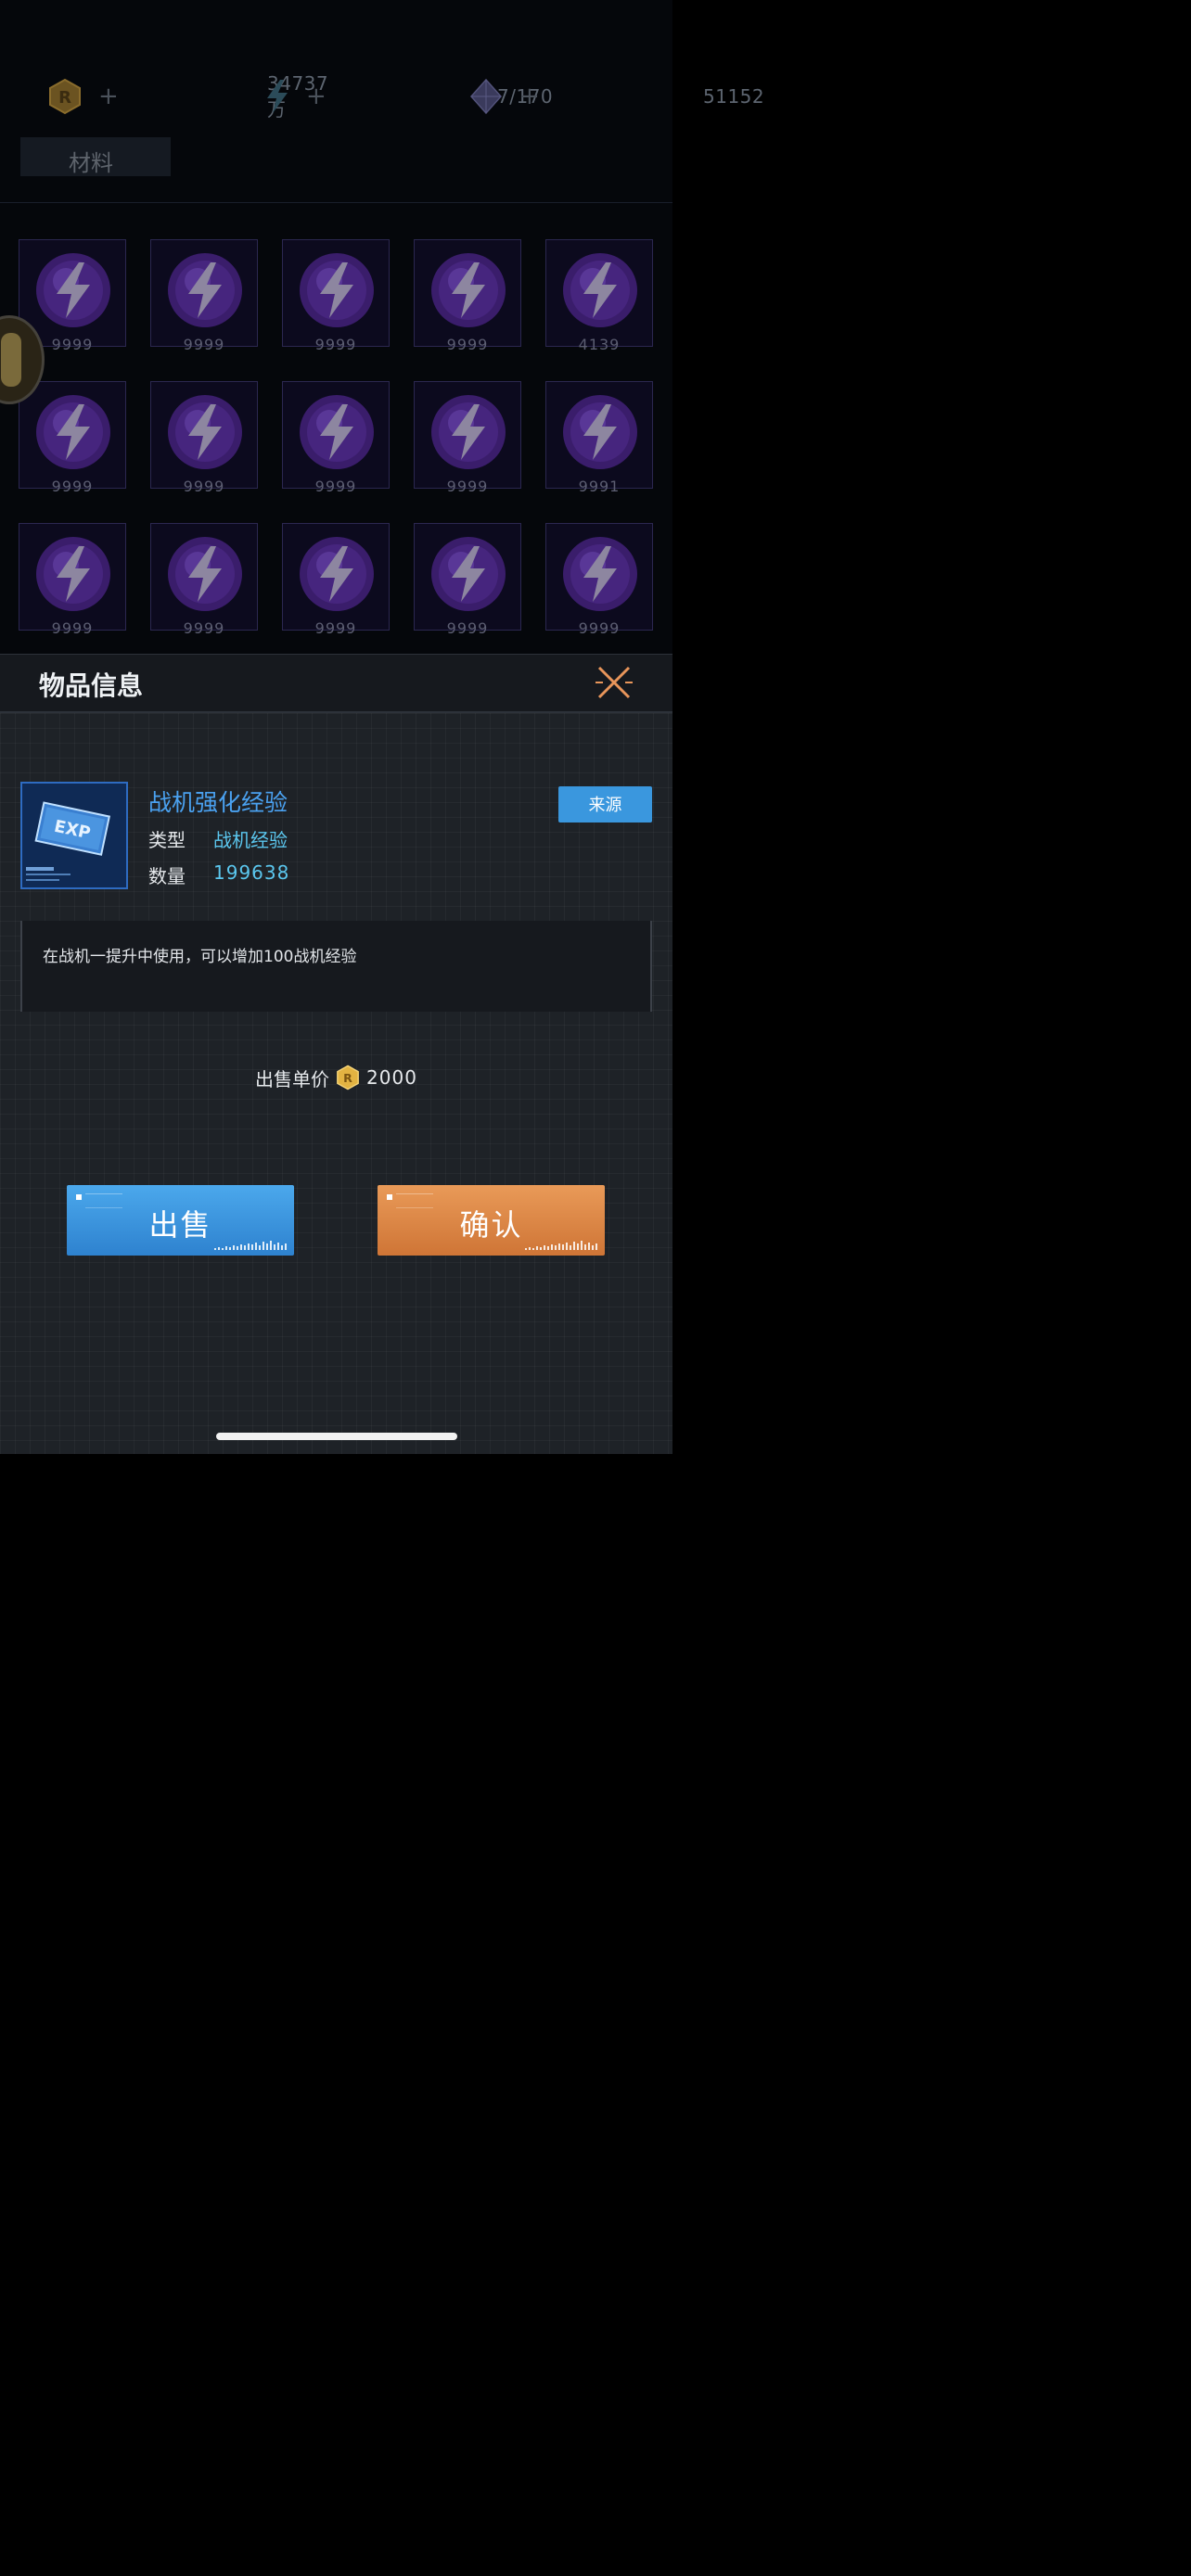 The image size is (1191, 2576). I want to click on item-count: 4139, so click(599, 344).